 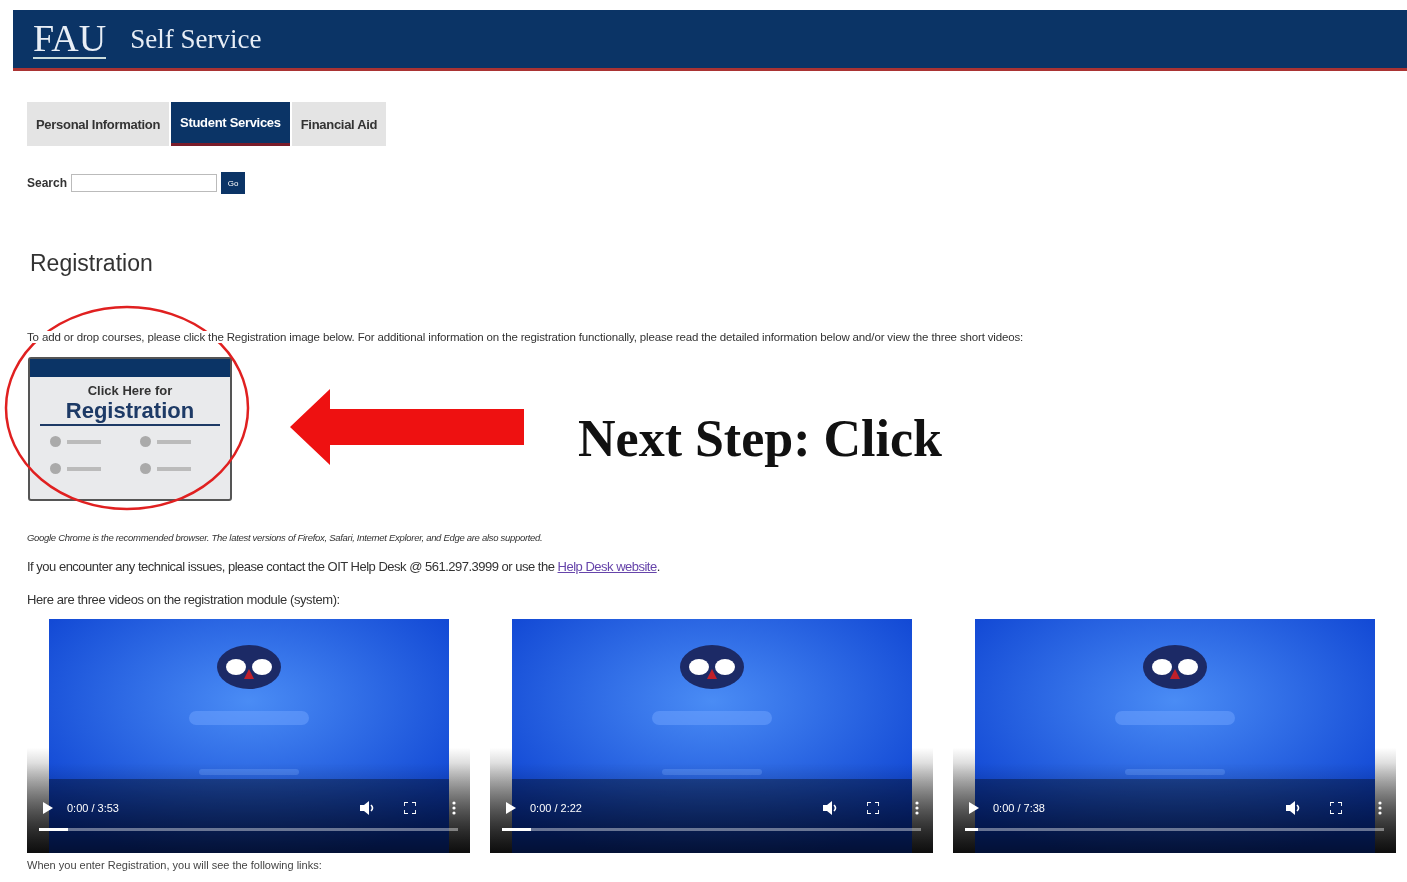 I want to click on arrow-icon, so click(x=407, y=427).